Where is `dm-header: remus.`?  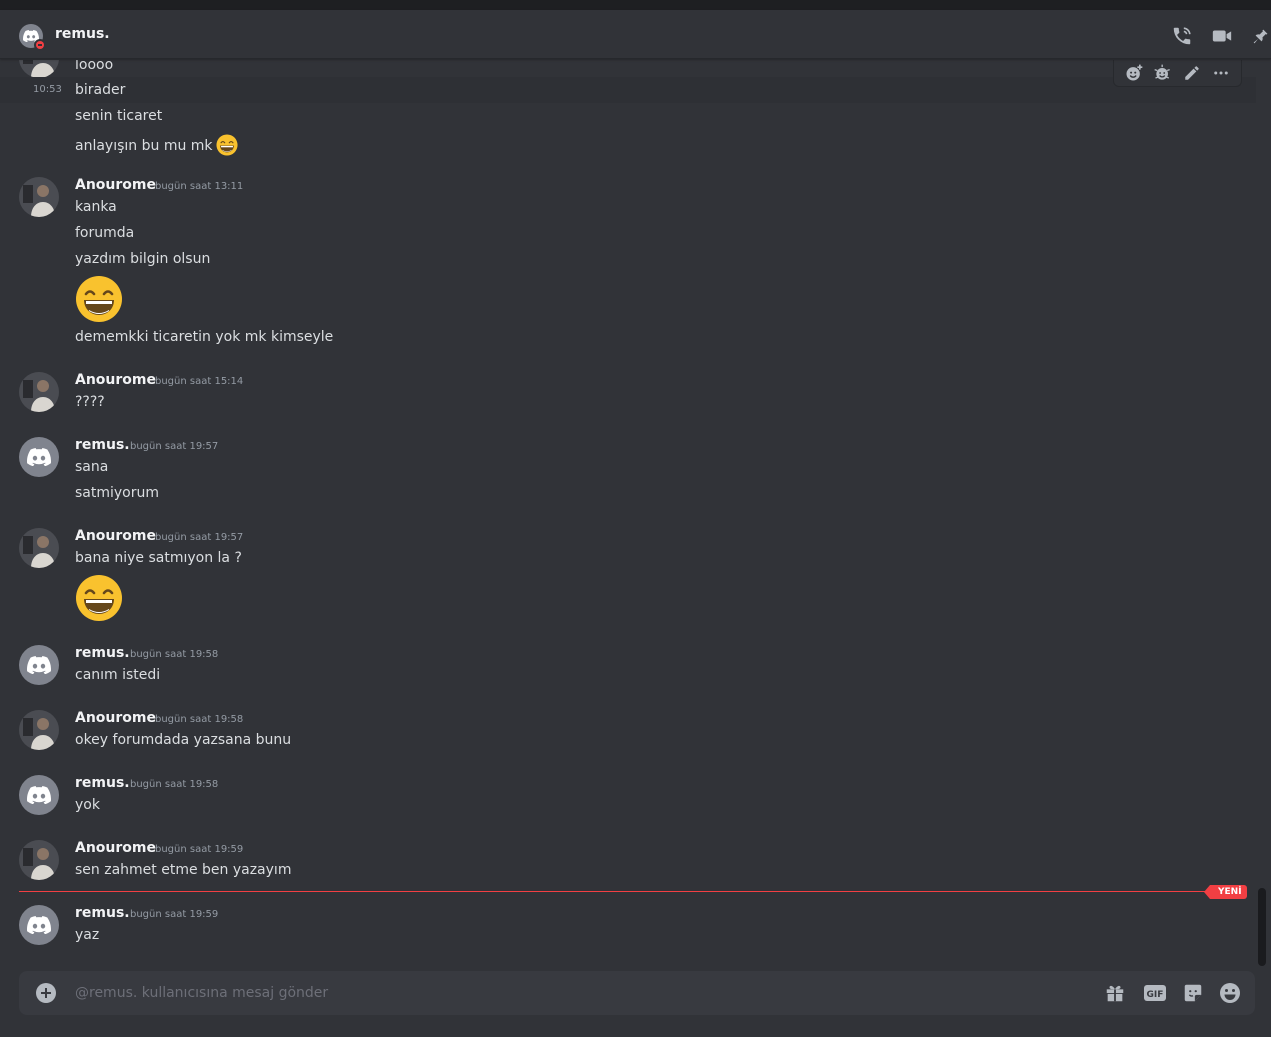 dm-header: remus. is located at coordinates (635, 34).